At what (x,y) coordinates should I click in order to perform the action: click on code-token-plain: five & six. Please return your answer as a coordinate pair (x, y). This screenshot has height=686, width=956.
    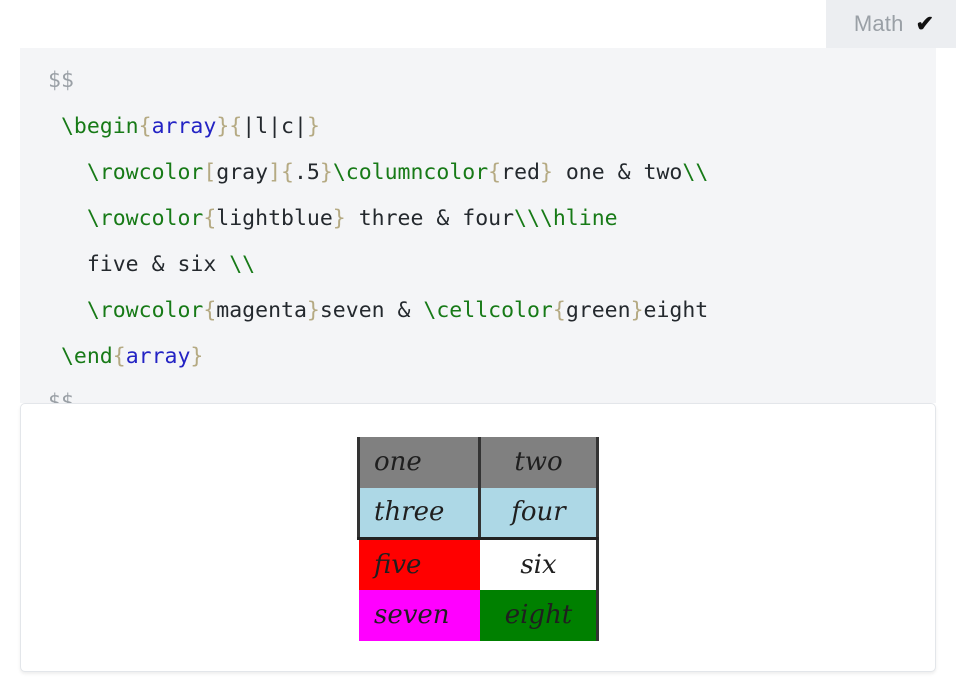
    Looking at the image, I should click on (158, 264).